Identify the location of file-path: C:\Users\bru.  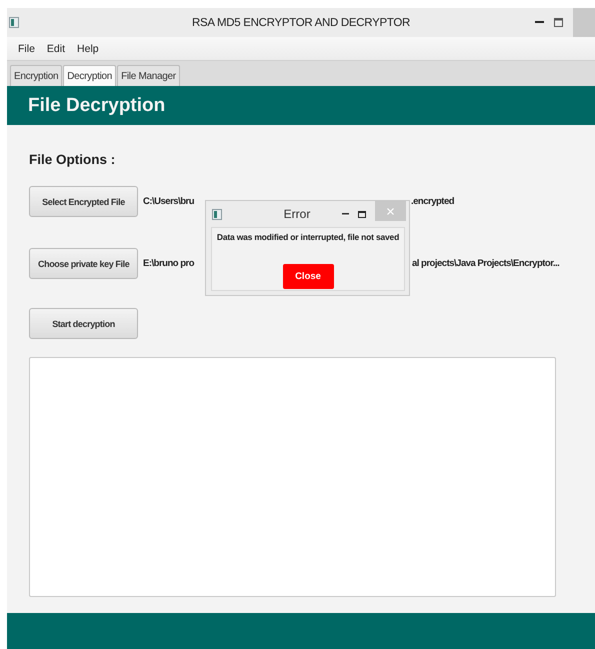
(169, 202).